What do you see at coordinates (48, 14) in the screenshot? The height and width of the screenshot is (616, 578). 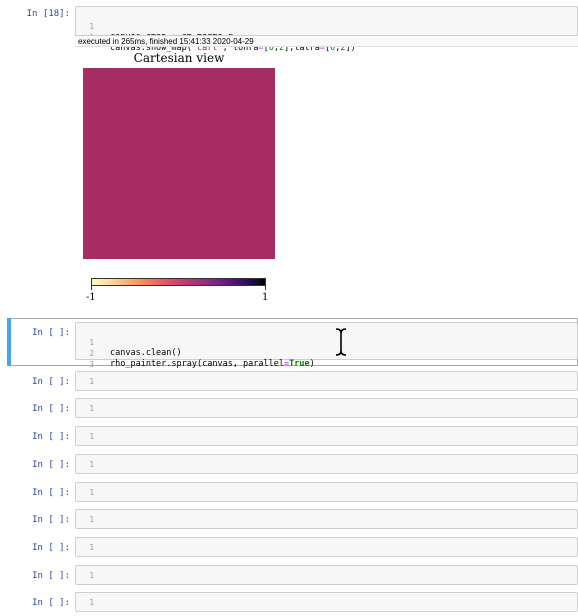 I see `cell-prompt: In [18]:` at bounding box center [48, 14].